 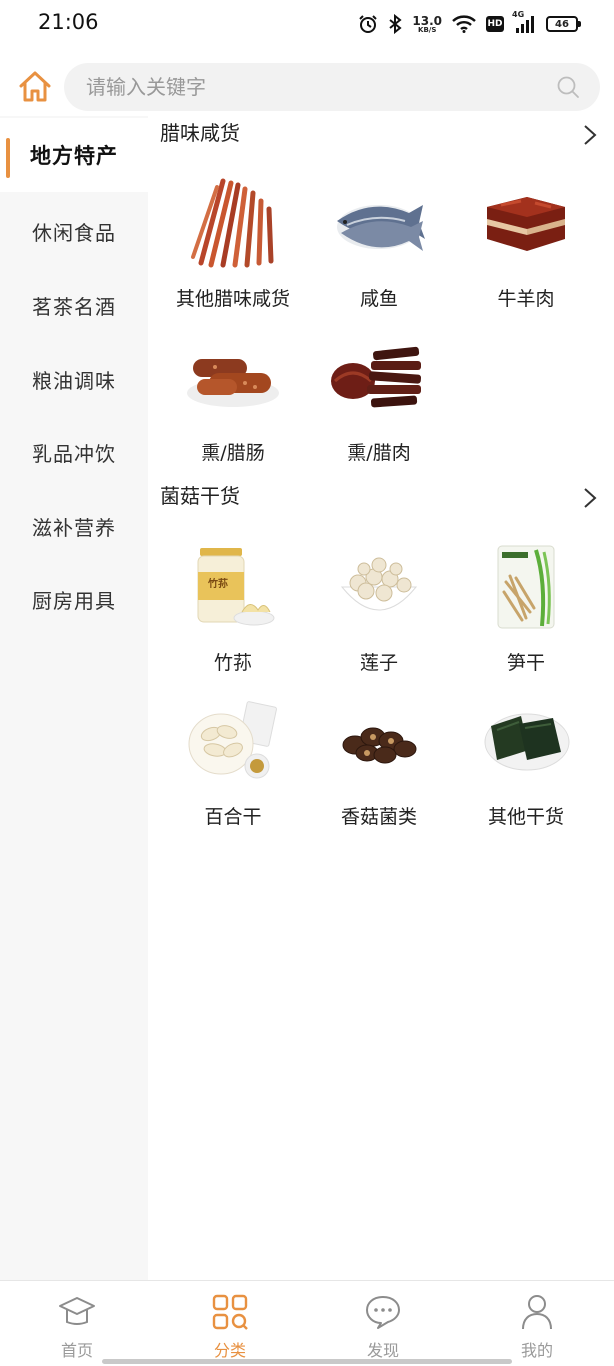 What do you see at coordinates (77, 1312) in the screenshot?
I see `home-hat-icon` at bounding box center [77, 1312].